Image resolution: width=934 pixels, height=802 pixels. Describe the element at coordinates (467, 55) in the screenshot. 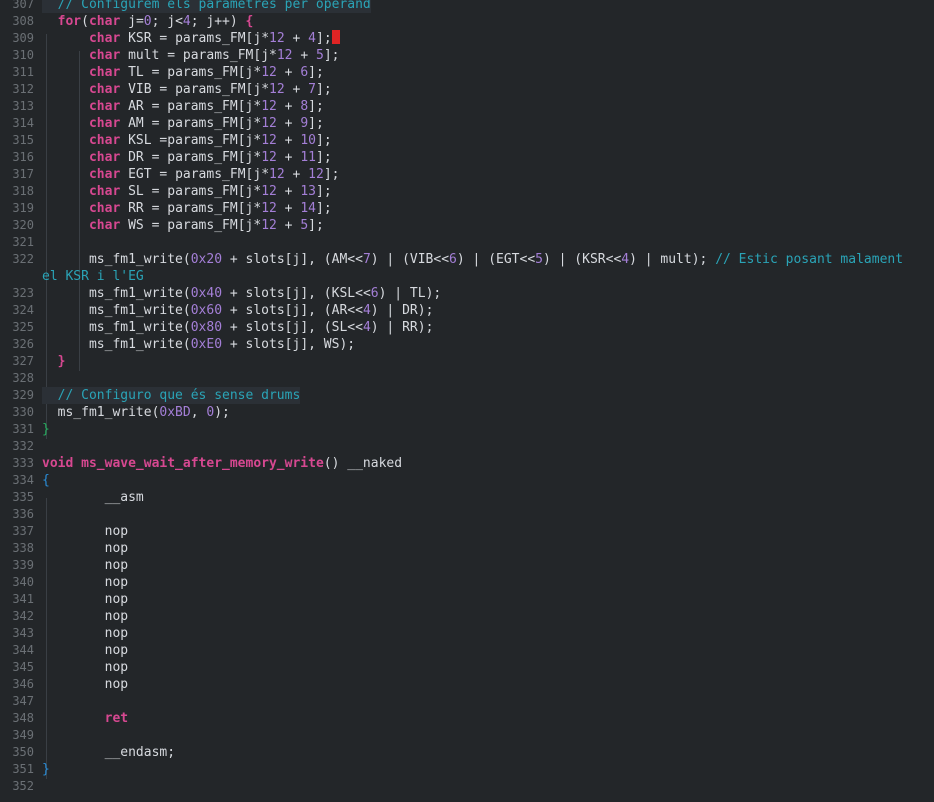

I see `code-line: 310 char mult = params_FM[j*12 + 5];` at that location.